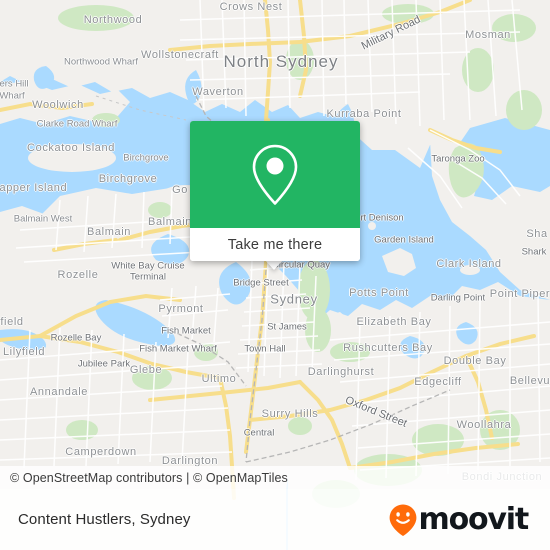  I want to click on card-image-area, so click(275, 174).